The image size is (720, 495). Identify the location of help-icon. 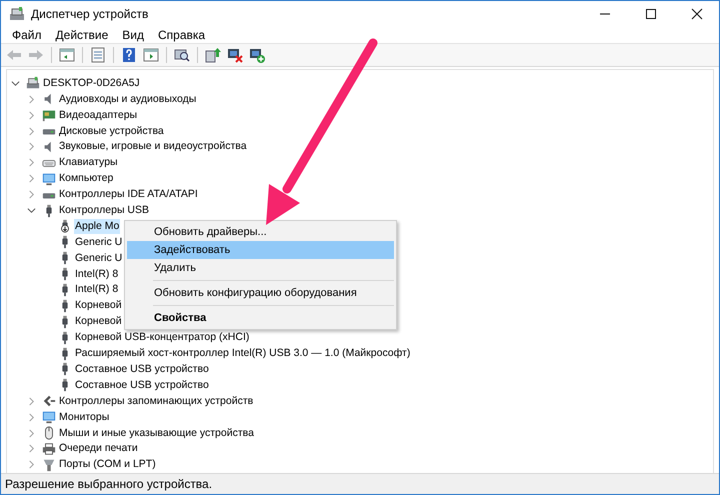
(129, 55).